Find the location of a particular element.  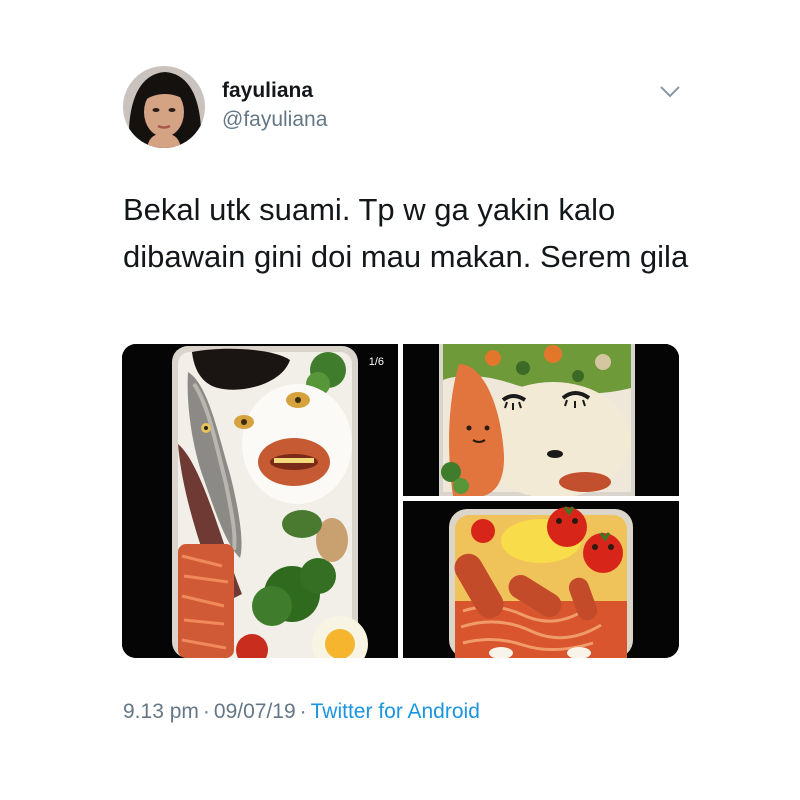

display-name: fayuliana is located at coordinates (267, 91).